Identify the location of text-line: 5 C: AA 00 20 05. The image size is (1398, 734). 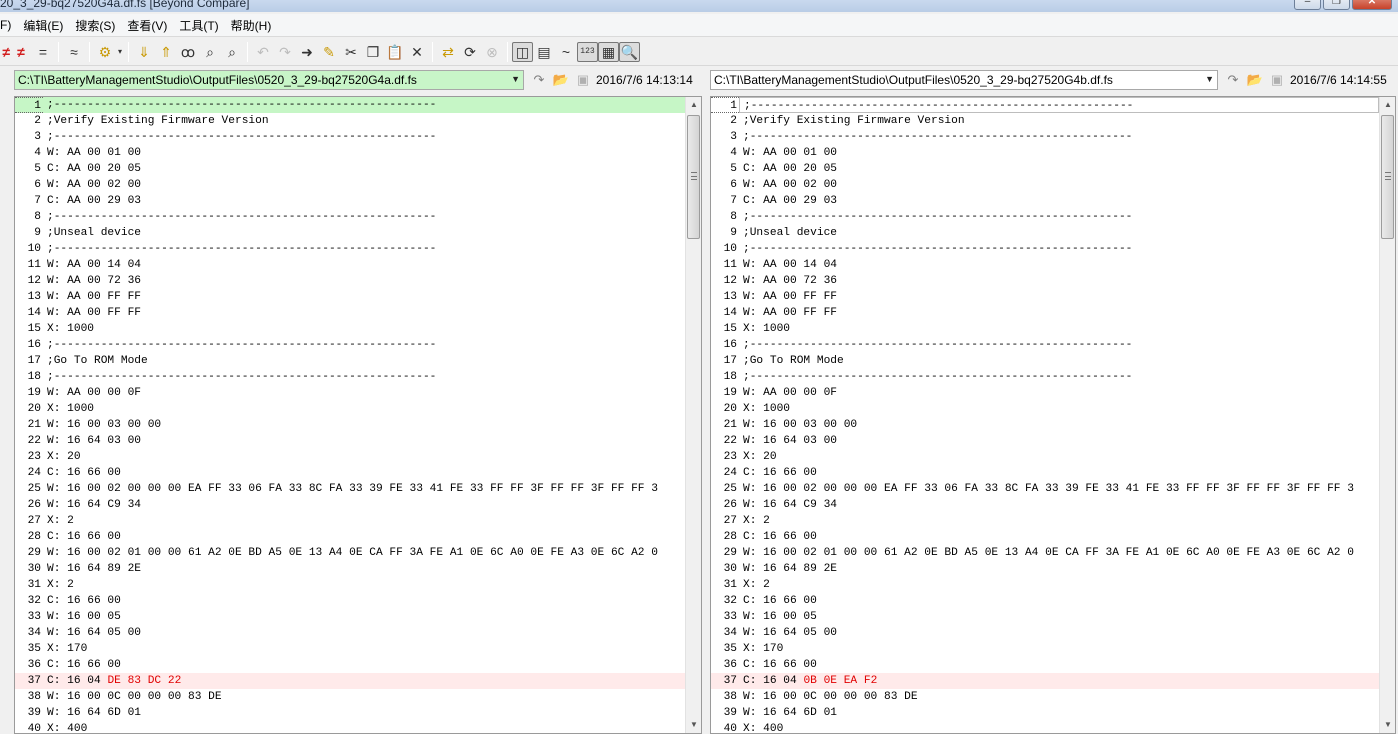
(350, 169).